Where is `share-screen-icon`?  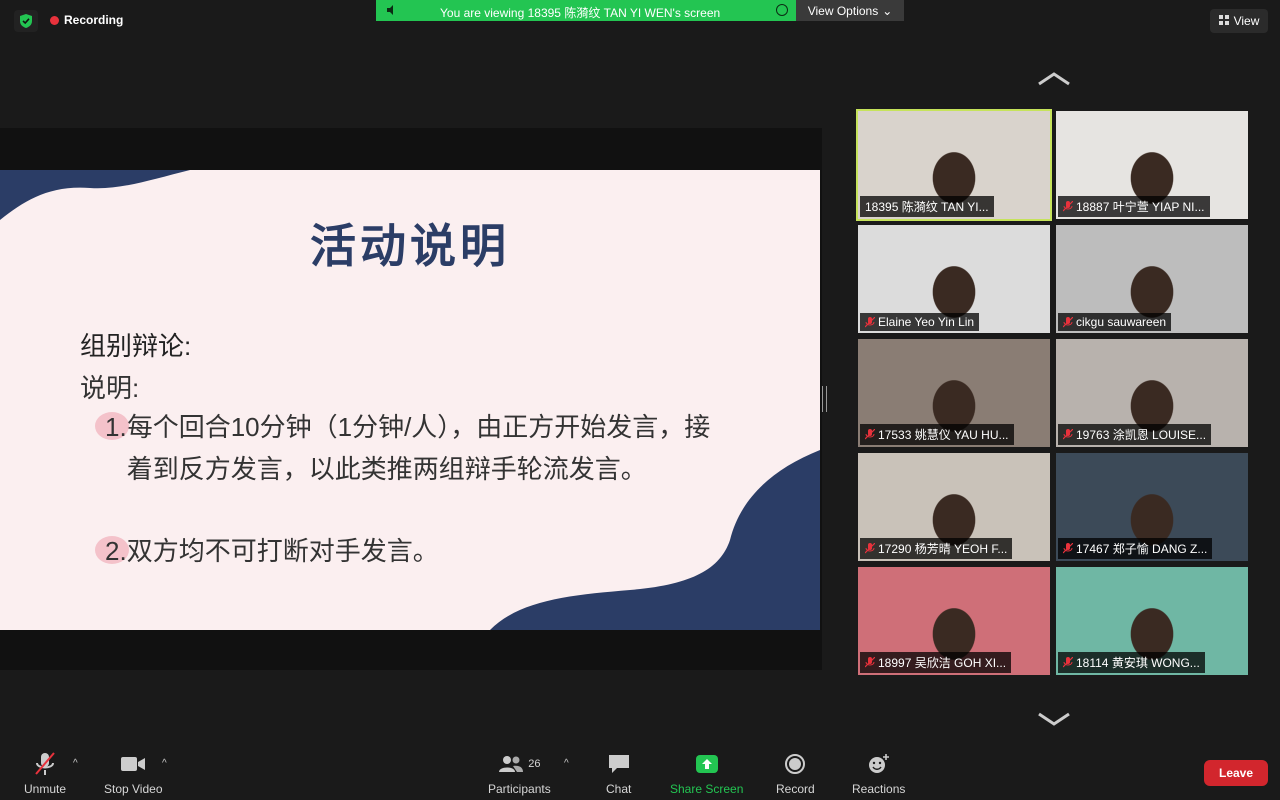 share-screen-icon is located at coordinates (707, 764).